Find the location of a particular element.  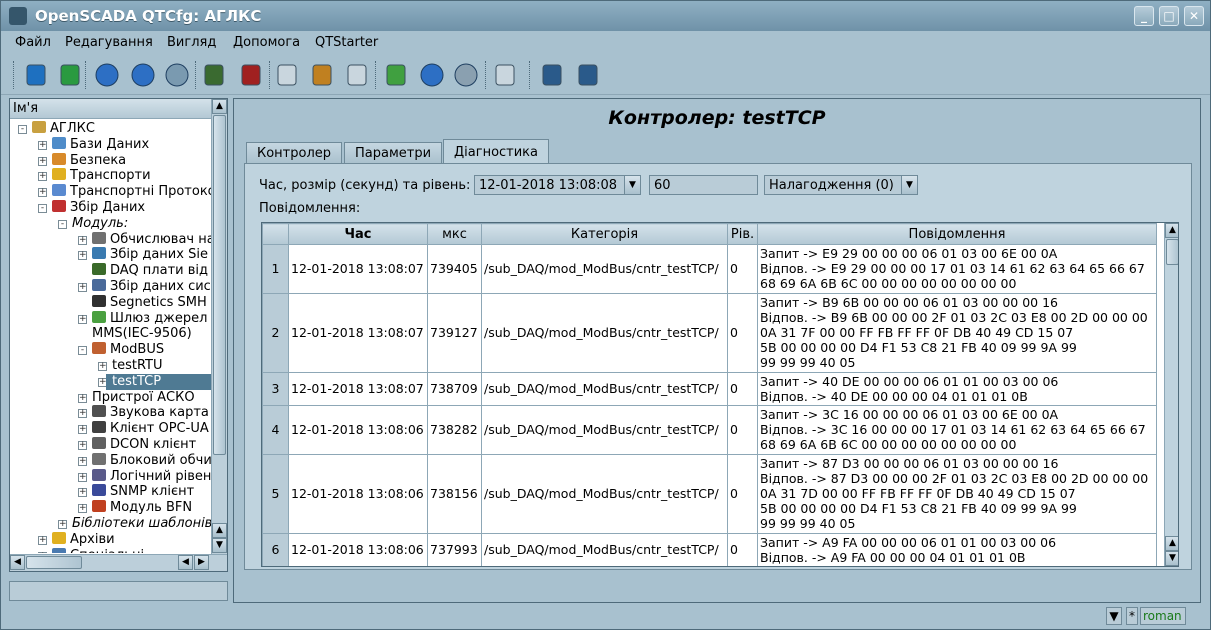

cut-icon is located at coordinates (322, 75).